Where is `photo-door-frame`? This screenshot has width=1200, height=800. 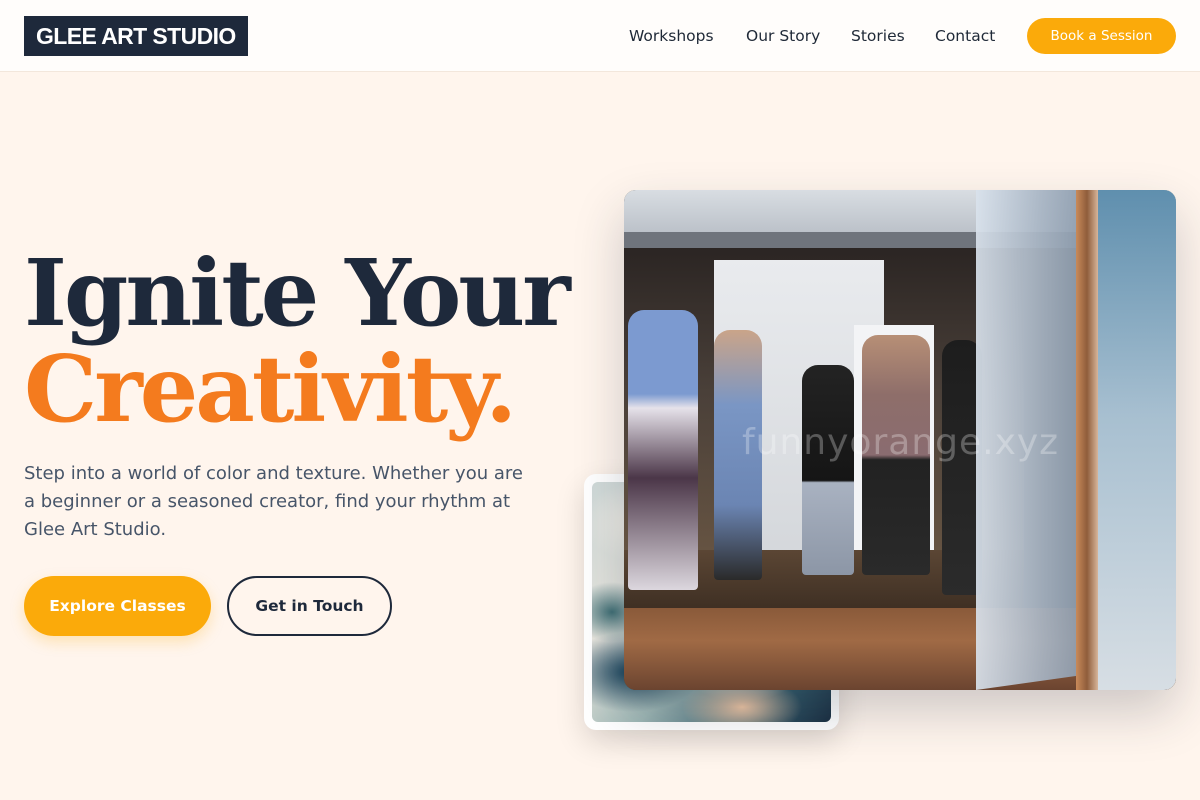
photo-door-frame is located at coordinates (1087, 440).